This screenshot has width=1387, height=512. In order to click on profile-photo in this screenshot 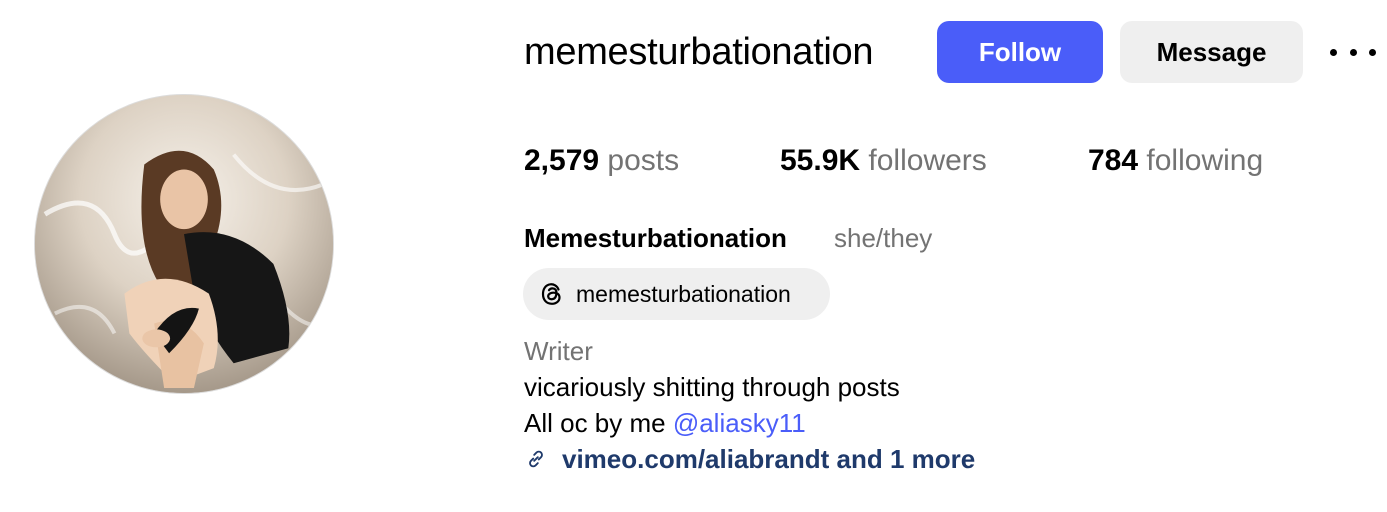, I will do `click(184, 244)`.